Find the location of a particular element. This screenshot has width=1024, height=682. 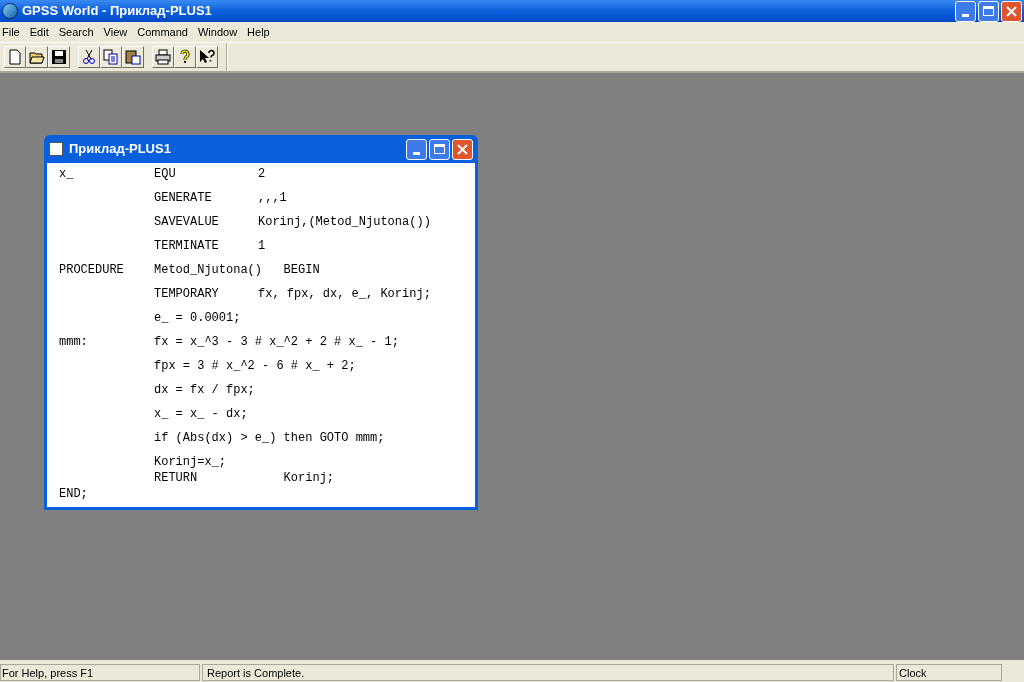

code-statement: fx = x_^3 - 3 # x_^2 + 2 # x_ - 1; is located at coordinates (276, 342).